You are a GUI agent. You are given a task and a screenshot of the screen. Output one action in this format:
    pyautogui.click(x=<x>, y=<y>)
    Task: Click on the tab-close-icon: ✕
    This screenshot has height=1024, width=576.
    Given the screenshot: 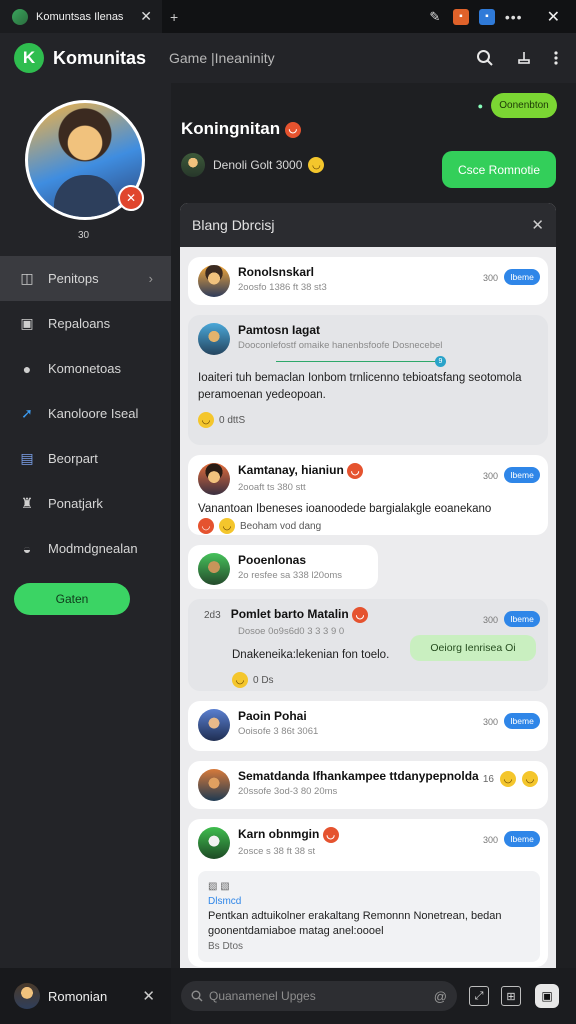 What is the action you would take?
    pyautogui.click(x=146, y=16)
    